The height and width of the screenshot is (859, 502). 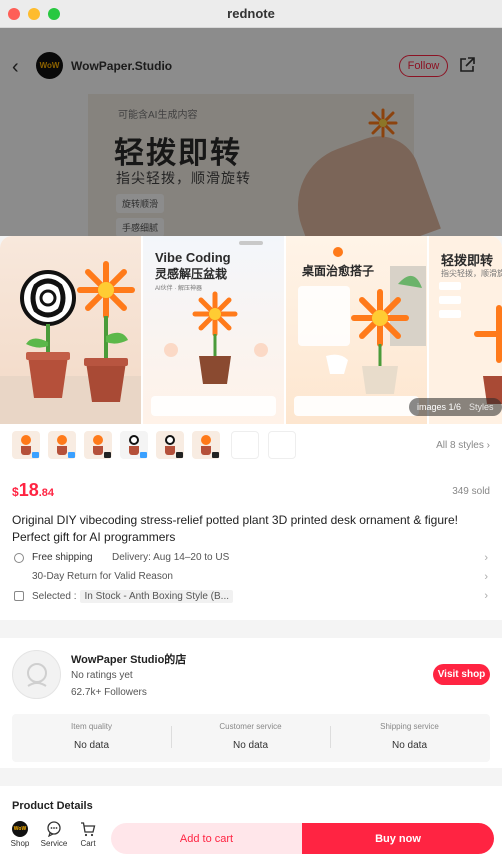 I want to click on shop-nav-button: WoW Shop, so click(x=20, y=834).